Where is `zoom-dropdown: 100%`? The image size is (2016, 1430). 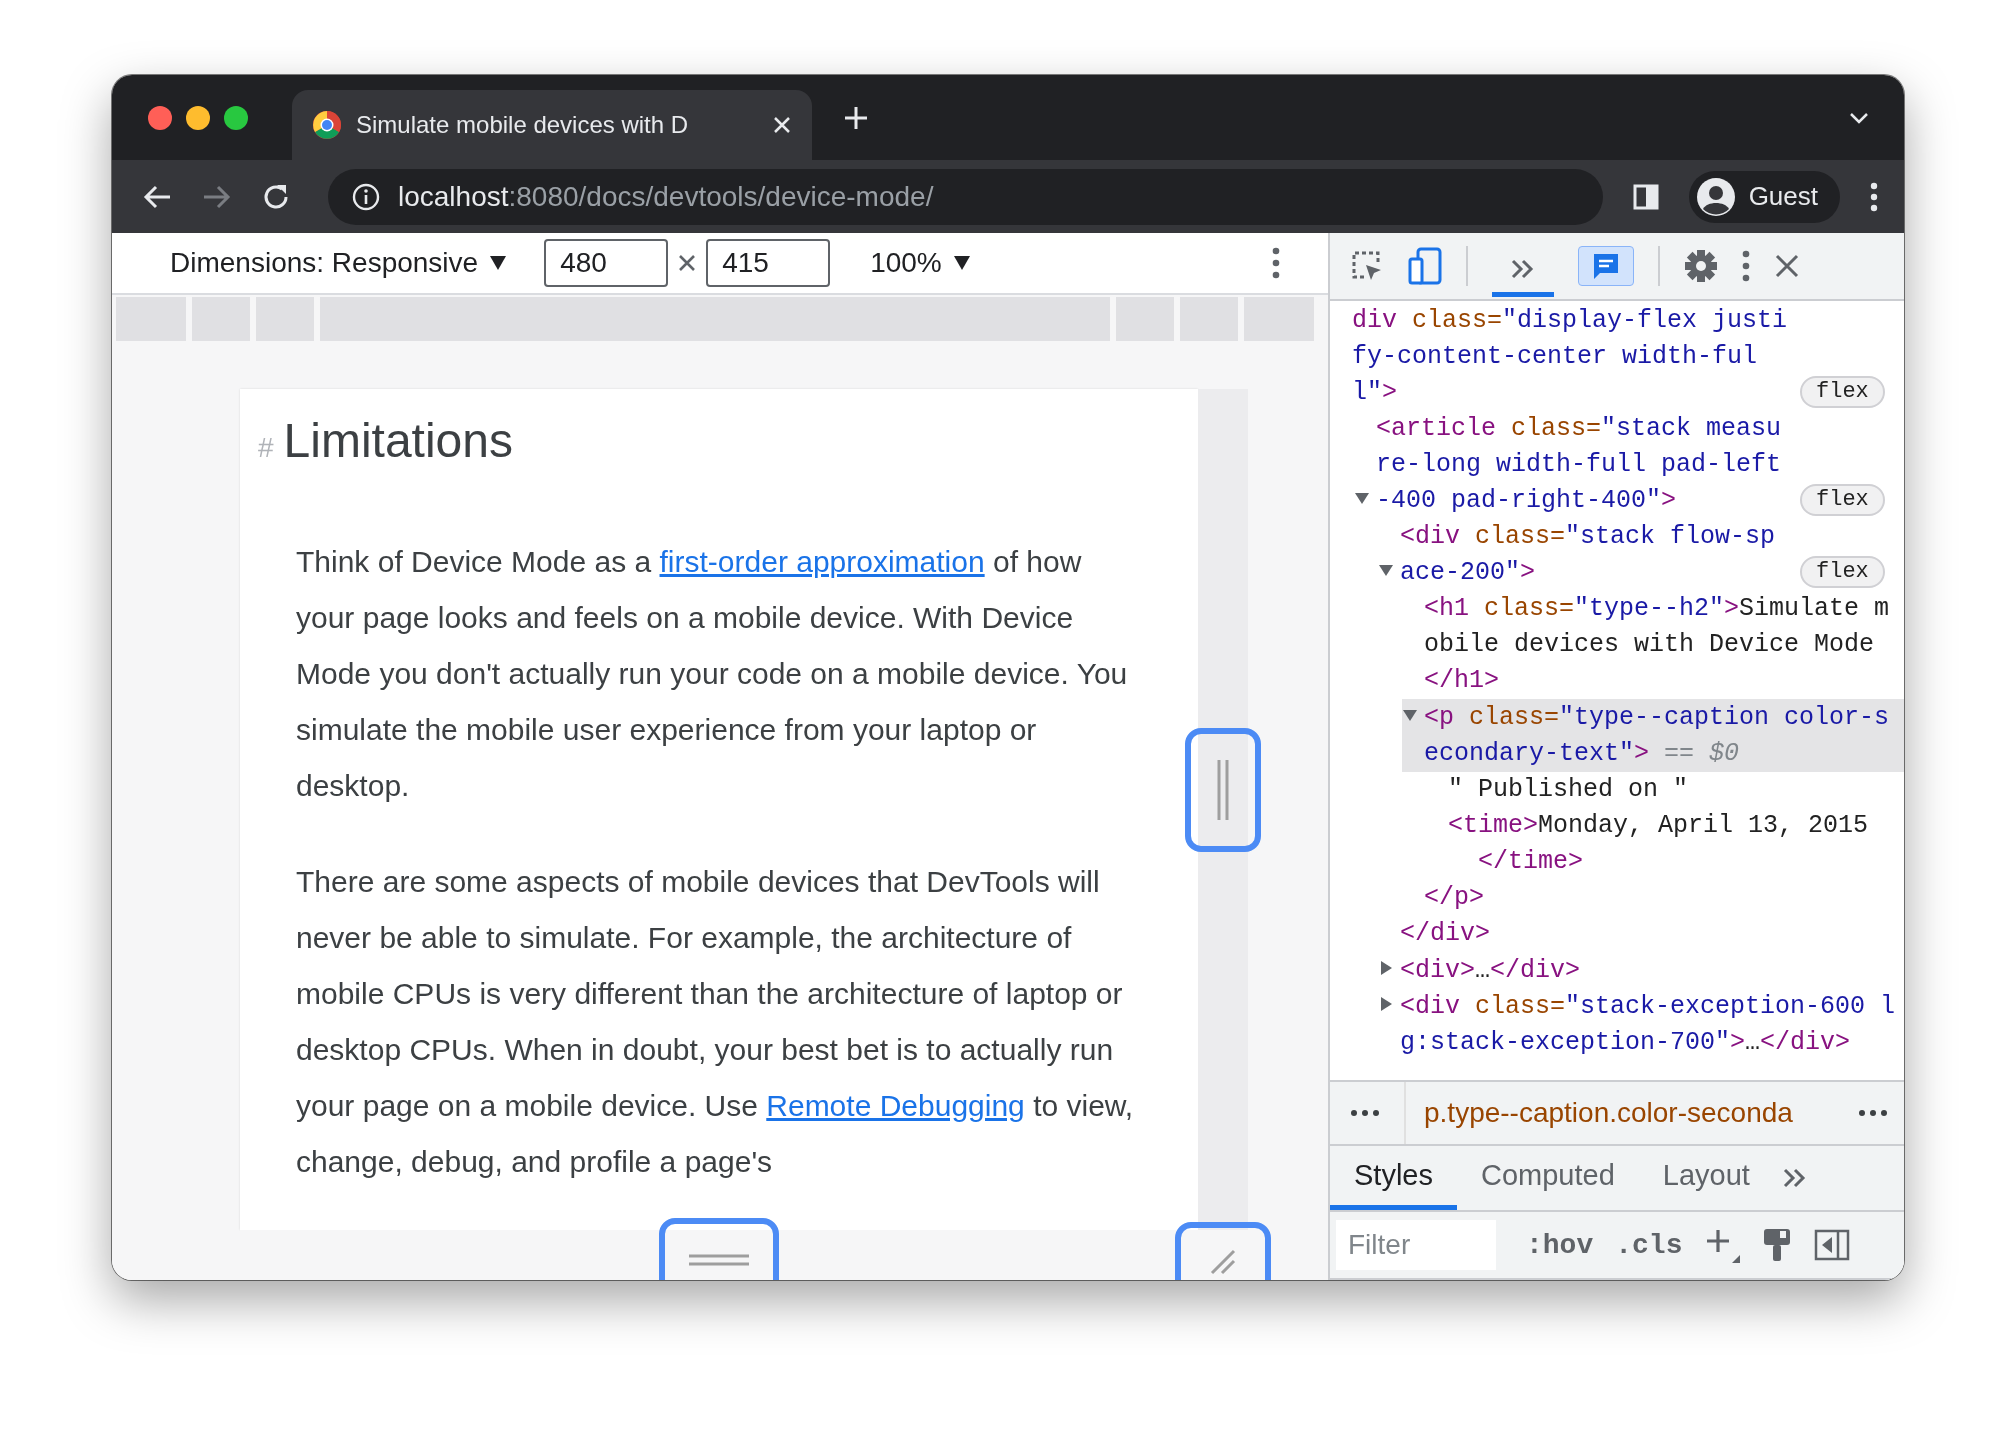
zoom-dropdown: 100% is located at coordinates (920, 263).